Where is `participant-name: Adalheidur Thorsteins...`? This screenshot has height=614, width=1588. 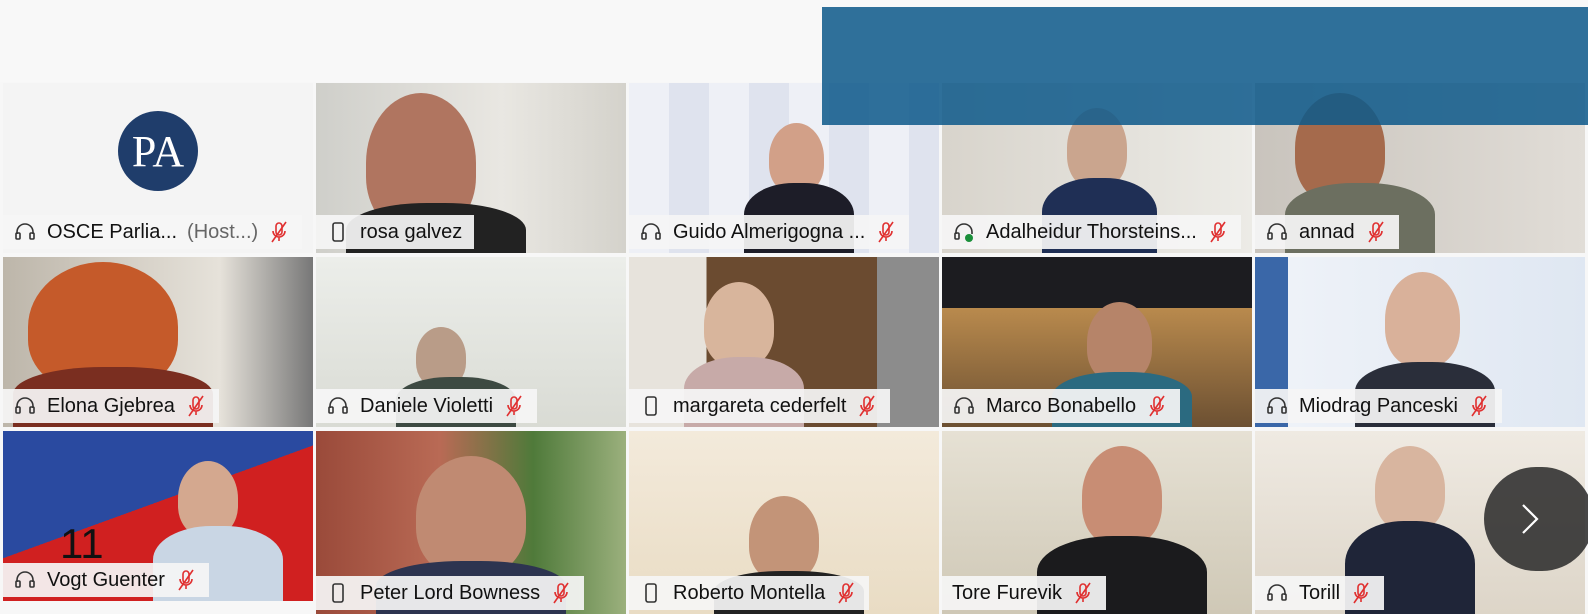 participant-name: Adalheidur Thorsteins... is located at coordinates (1091, 231).